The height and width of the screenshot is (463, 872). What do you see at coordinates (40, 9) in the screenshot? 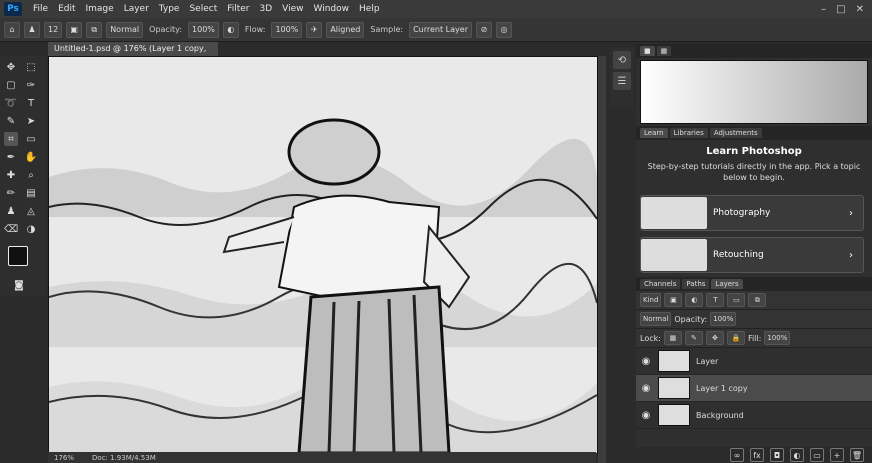
I see `menu-file: File` at bounding box center [40, 9].